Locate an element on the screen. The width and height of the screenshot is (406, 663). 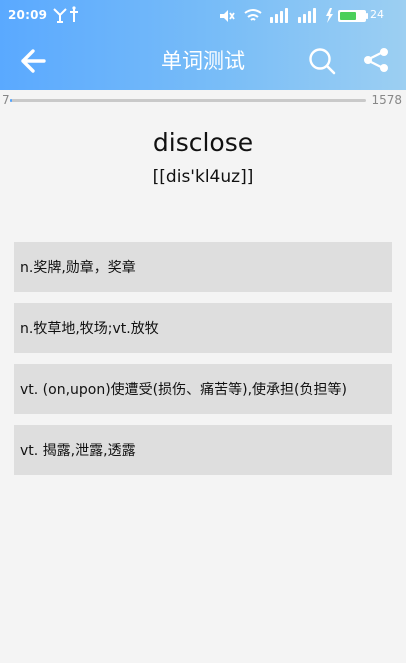
word-phonetic: [[dis'kl4uz]] is located at coordinates (203, 177).